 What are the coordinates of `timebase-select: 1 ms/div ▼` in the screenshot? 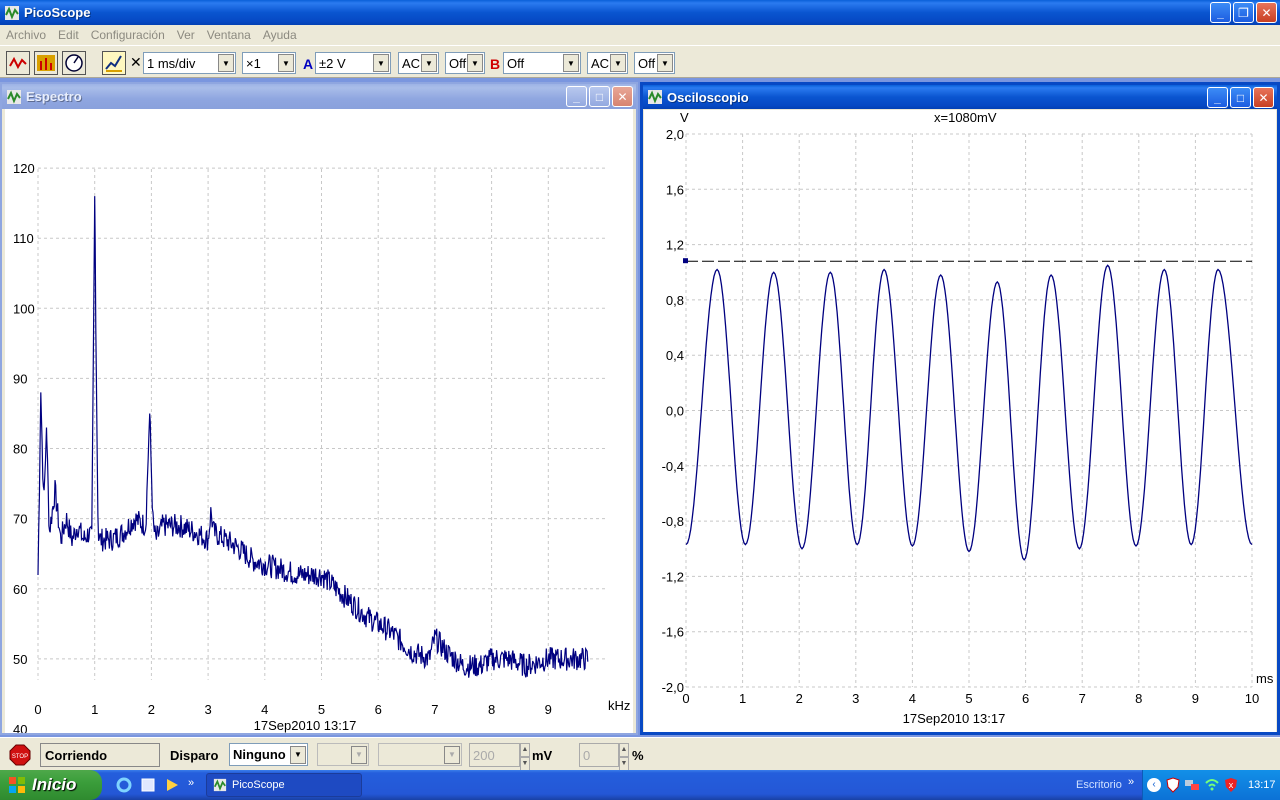 It's located at (189, 63).